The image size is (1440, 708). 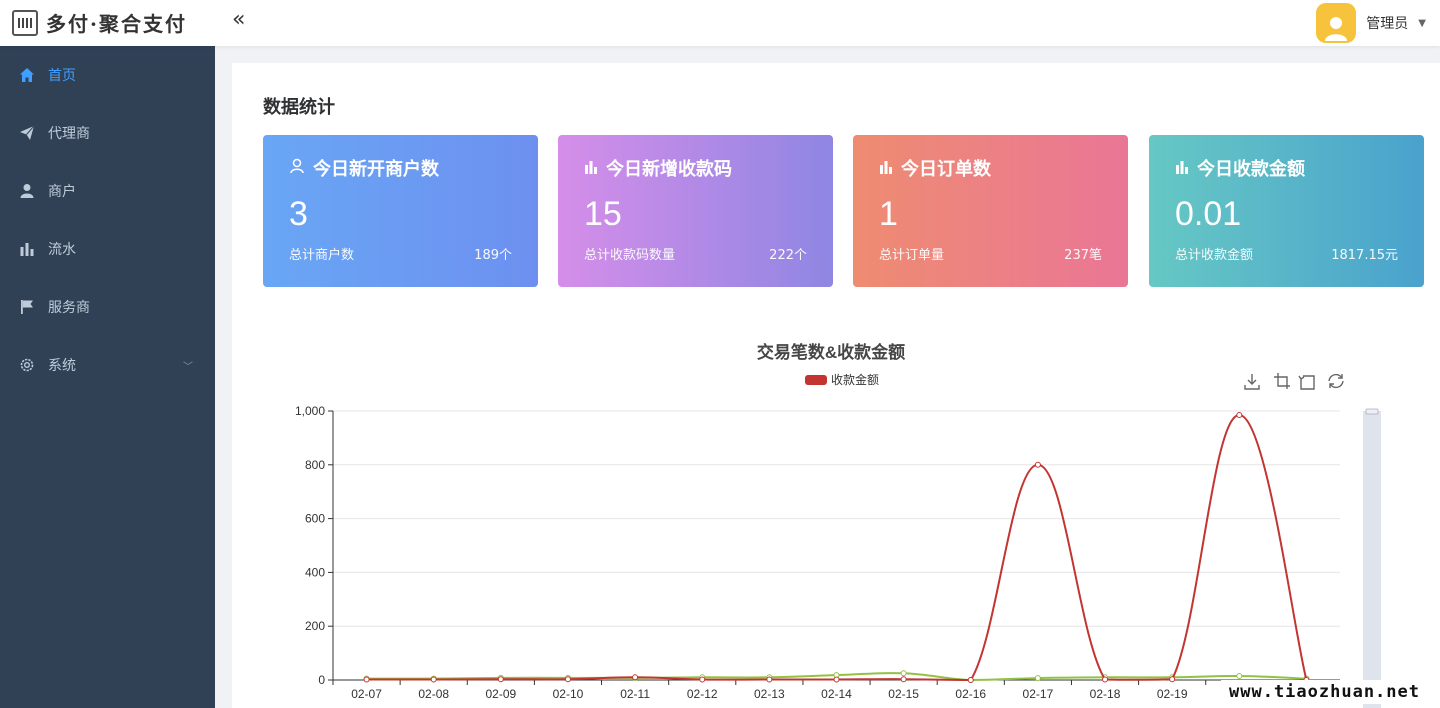 I want to click on sidebar-item-label: 流水, so click(x=62, y=250).